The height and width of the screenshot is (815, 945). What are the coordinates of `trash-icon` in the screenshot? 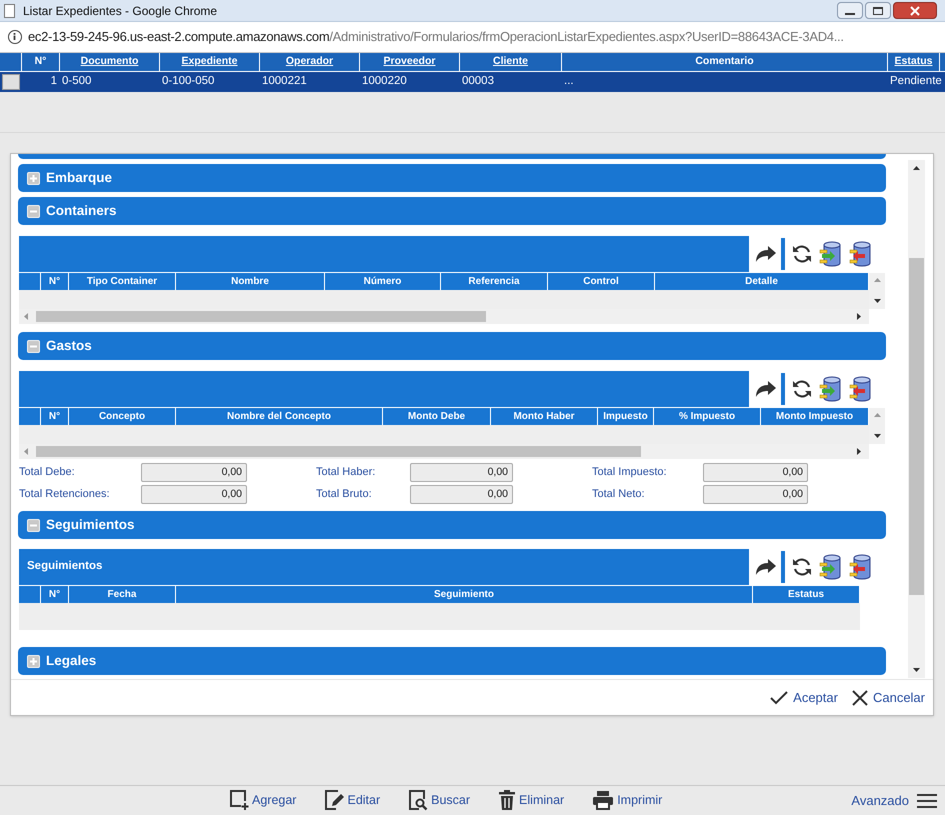 It's located at (507, 800).